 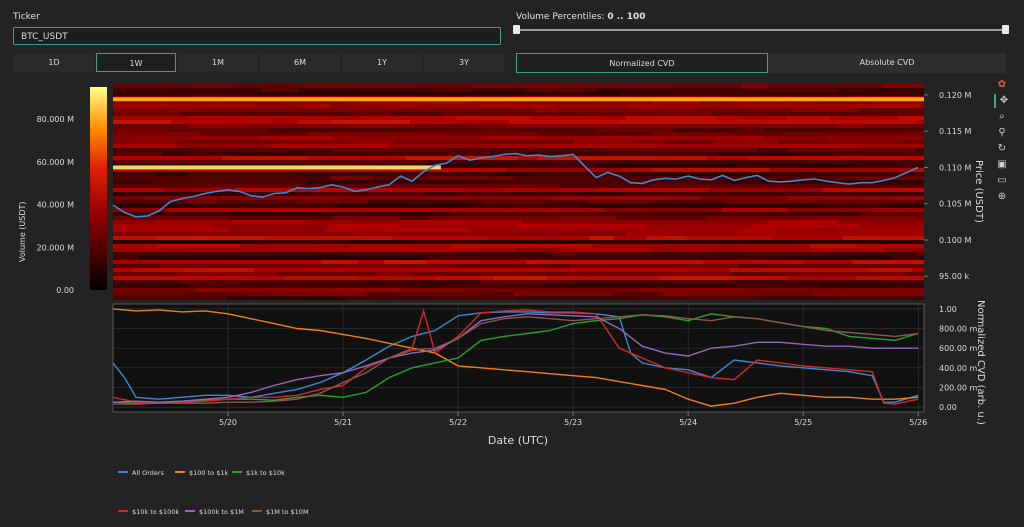 What do you see at coordinates (642, 63) in the screenshot?
I see `normalized-cvd-button: Normalized CVD` at bounding box center [642, 63].